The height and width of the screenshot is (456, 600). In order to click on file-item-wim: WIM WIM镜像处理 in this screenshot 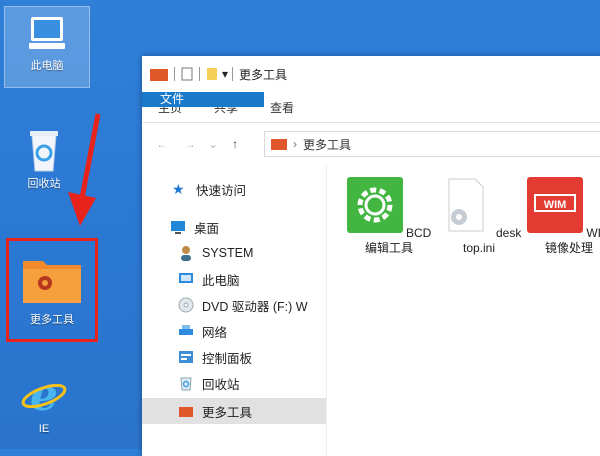, I will do `click(563, 216)`.